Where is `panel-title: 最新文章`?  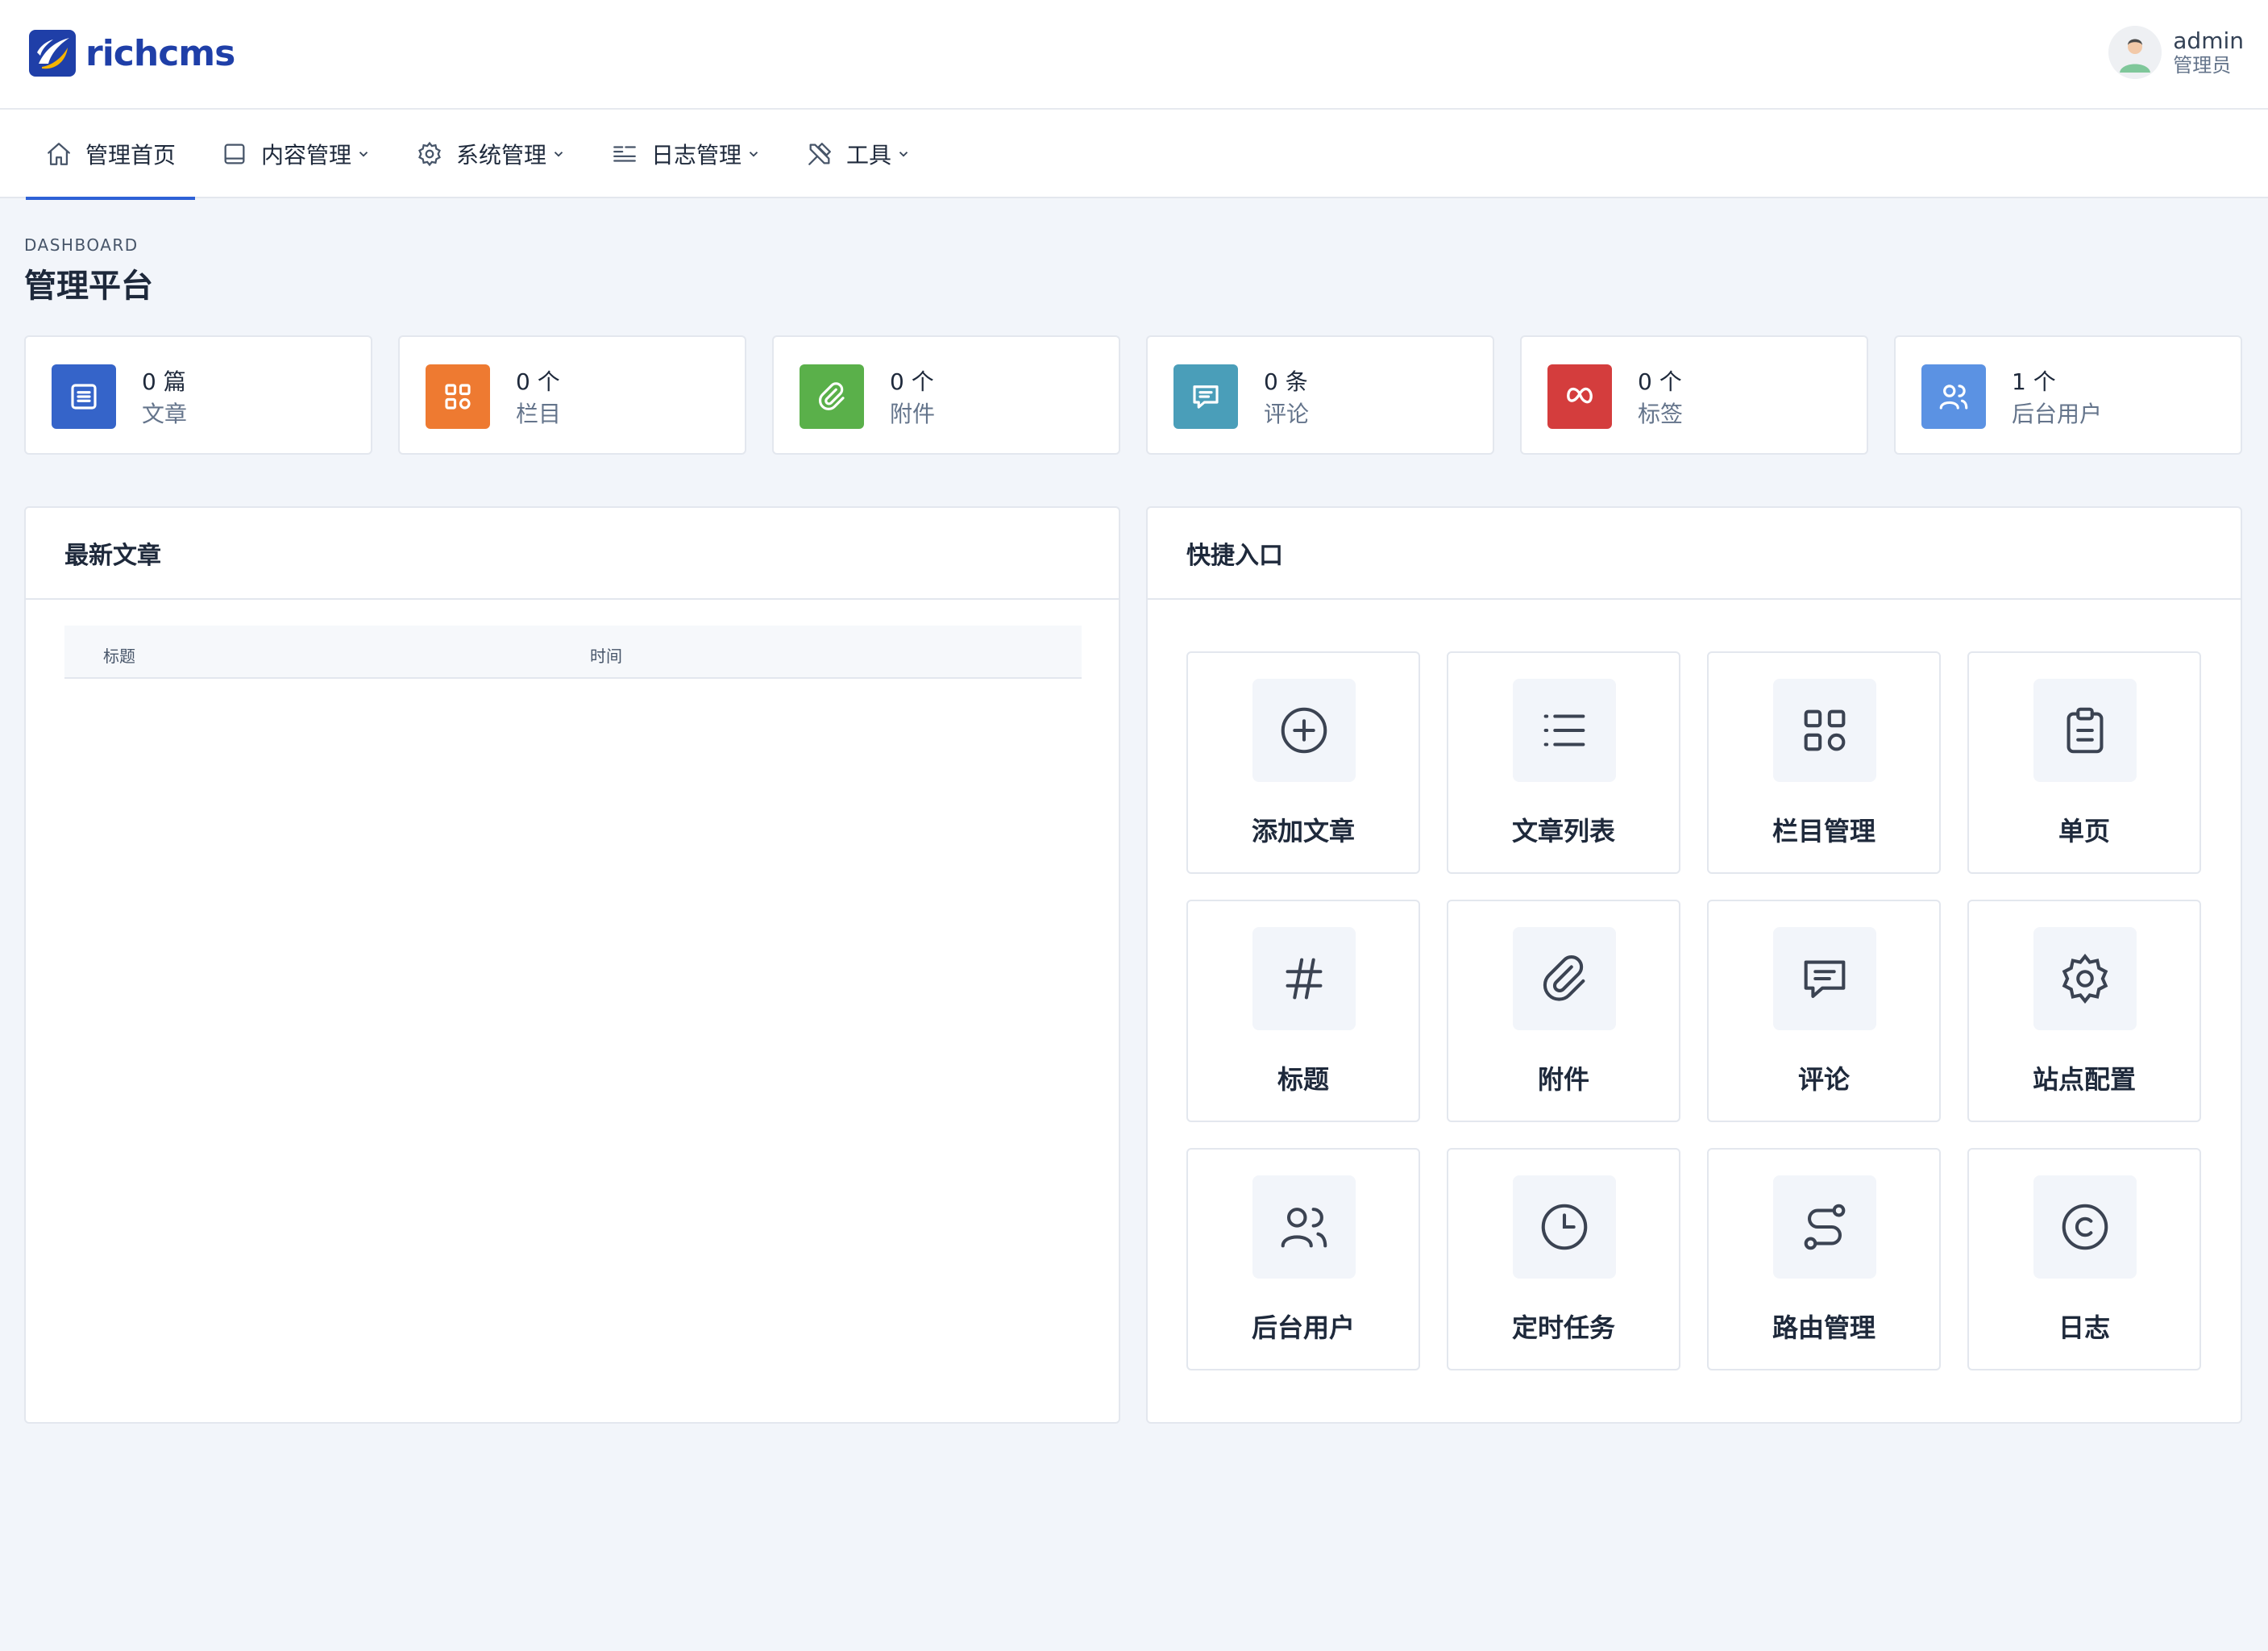
panel-title: 最新文章 is located at coordinates (572, 554).